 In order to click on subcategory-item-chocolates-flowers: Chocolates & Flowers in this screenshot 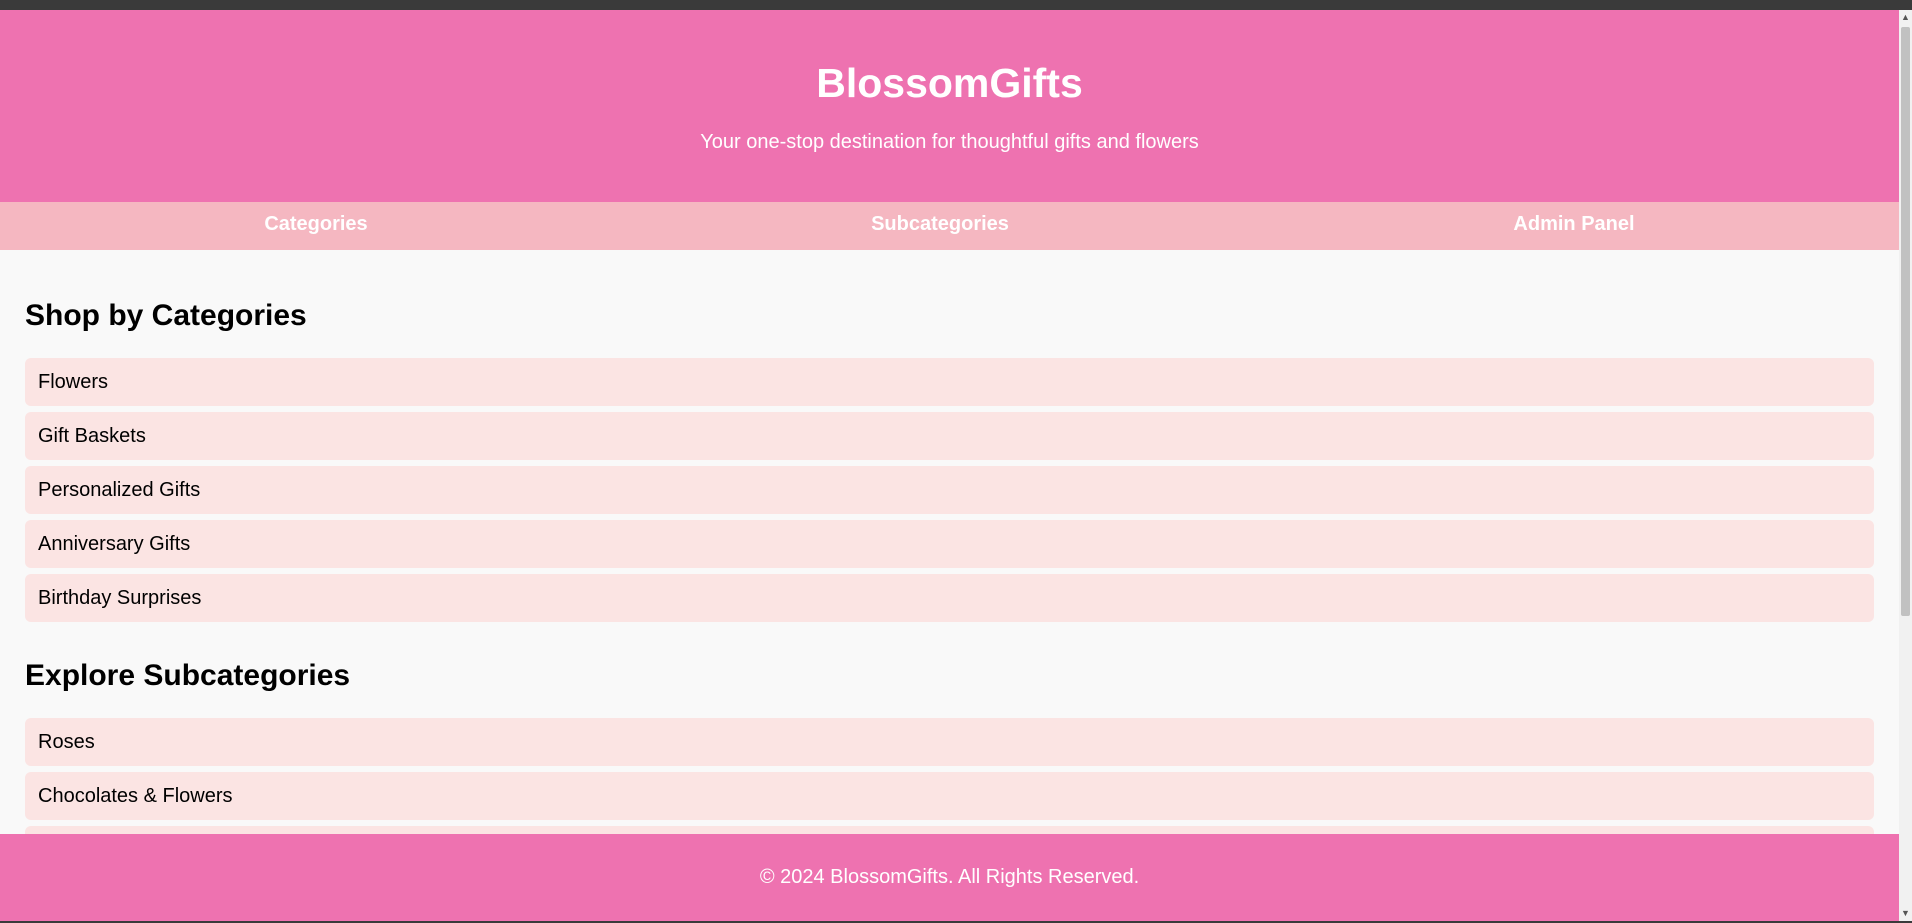, I will do `click(949, 796)`.